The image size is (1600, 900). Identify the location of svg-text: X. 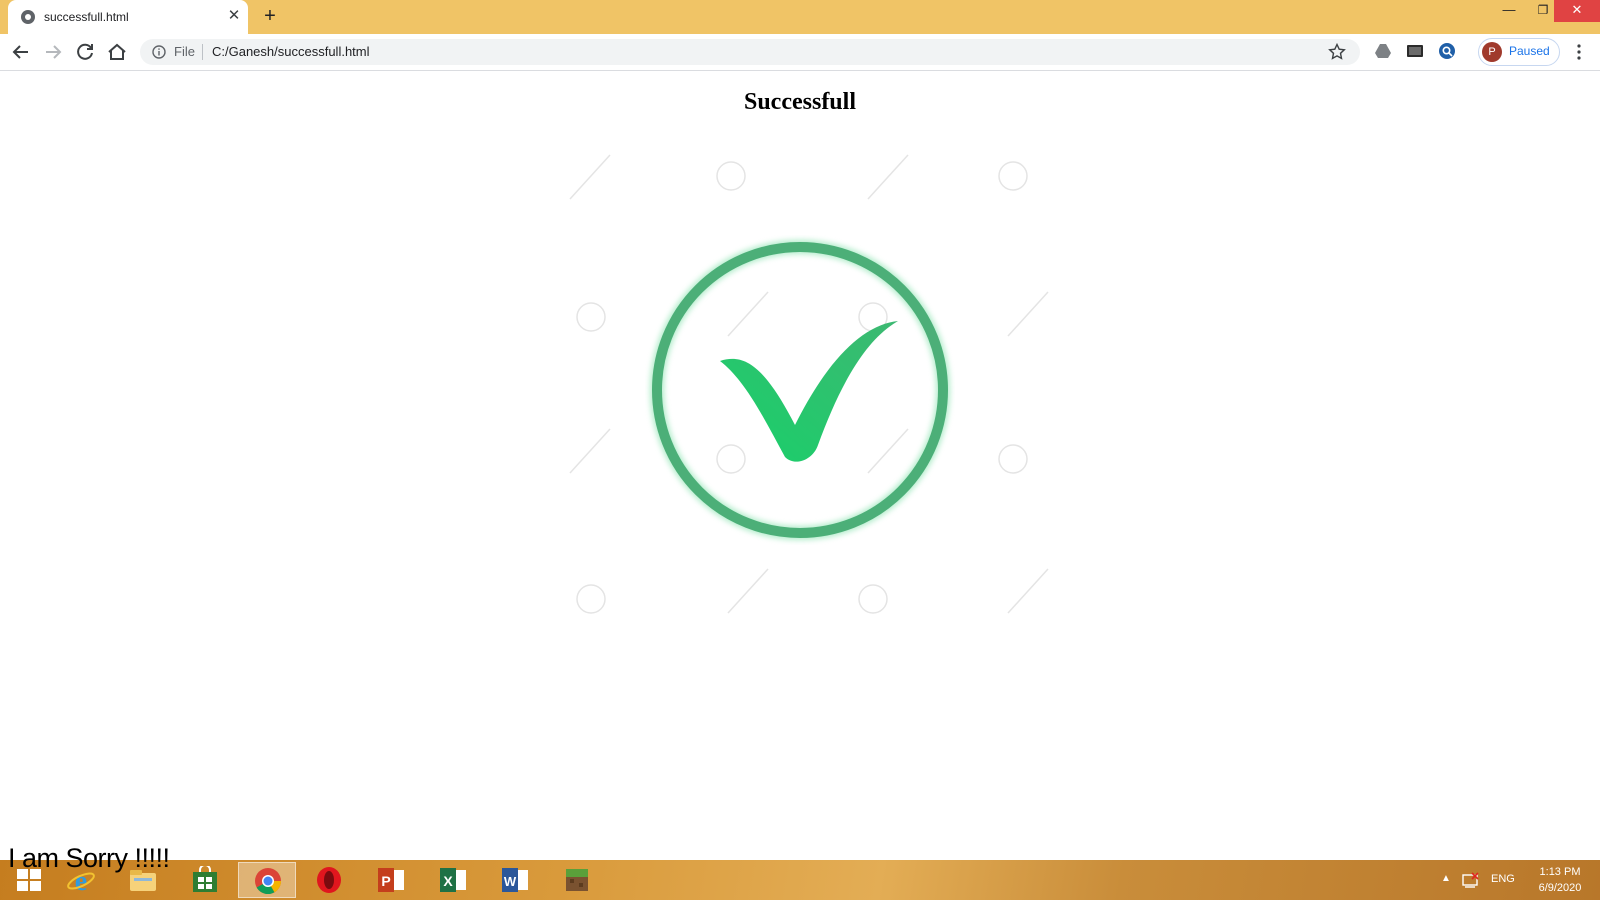
(448, 881).